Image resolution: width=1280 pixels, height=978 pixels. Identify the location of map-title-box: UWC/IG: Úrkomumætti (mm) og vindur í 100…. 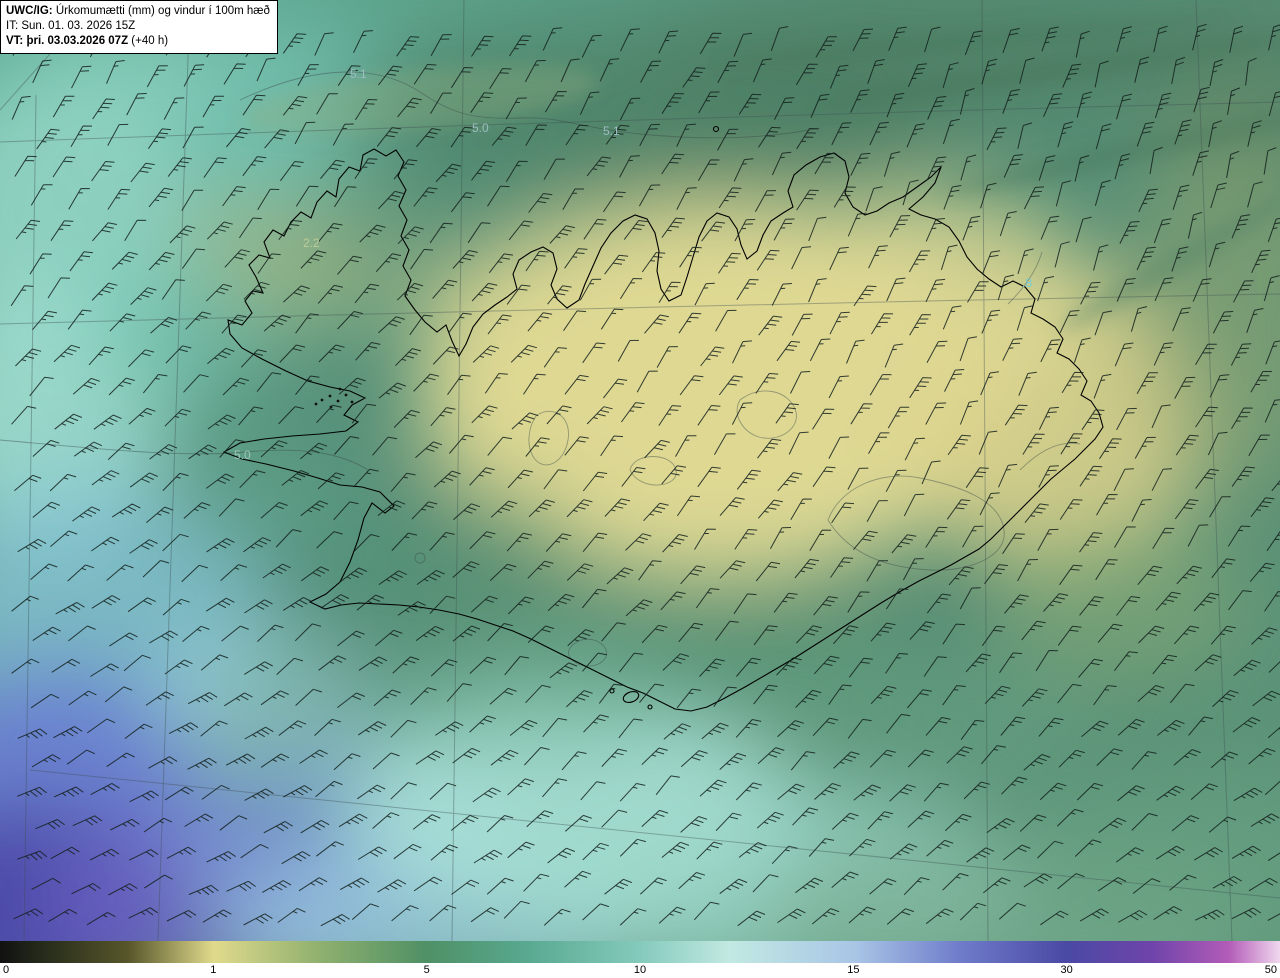
(139, 27).